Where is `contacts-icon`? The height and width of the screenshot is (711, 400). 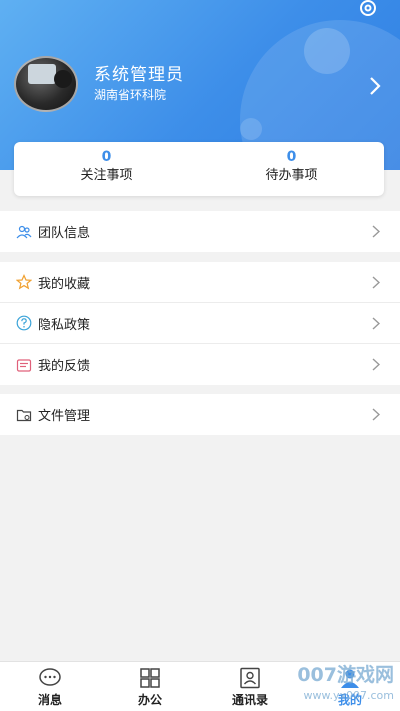 contacts-icon is located at coordinates (250, 678).